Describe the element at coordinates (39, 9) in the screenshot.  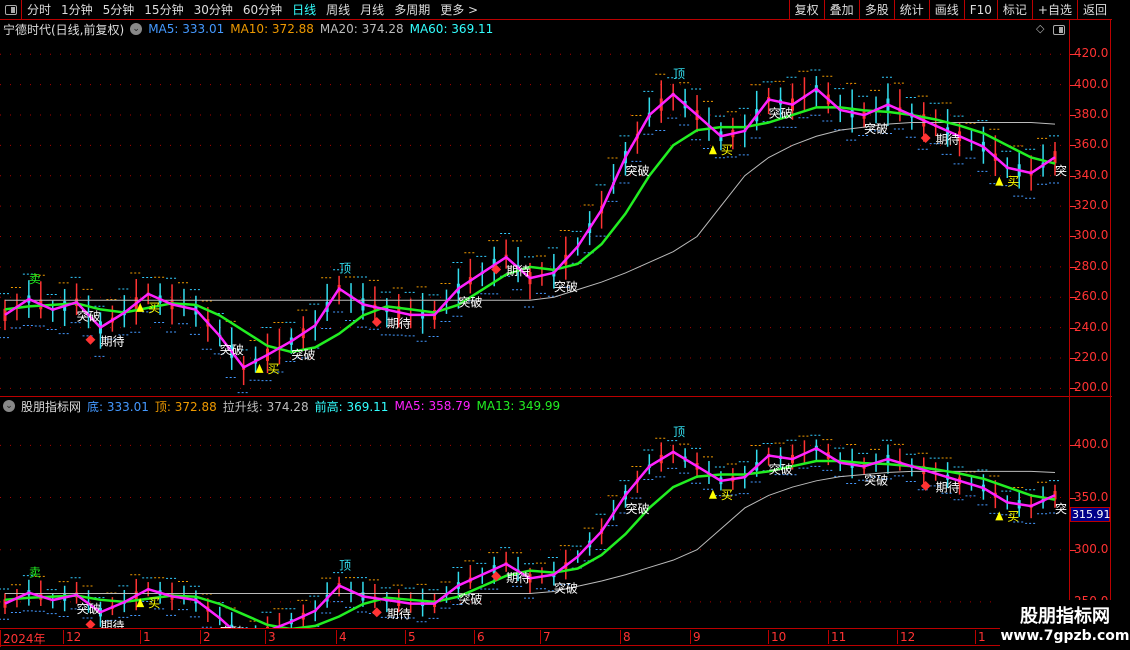
I see `period-tab: 分时` at that location.